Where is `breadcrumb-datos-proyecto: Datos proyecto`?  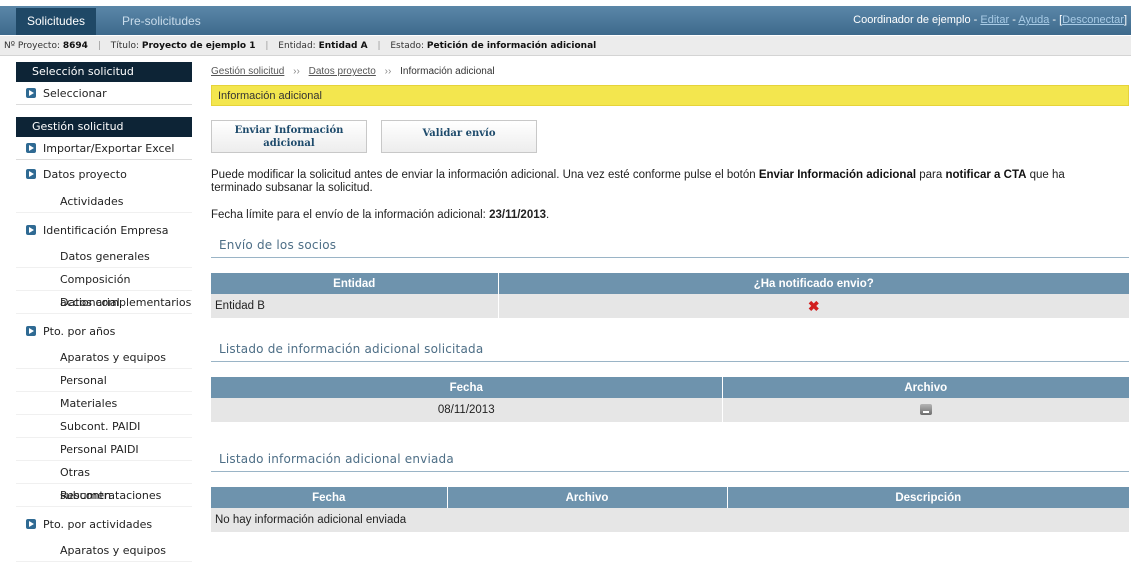 breadcrumb-datos-proyecto: Datos proyecto is located at coordinates (342, 71).